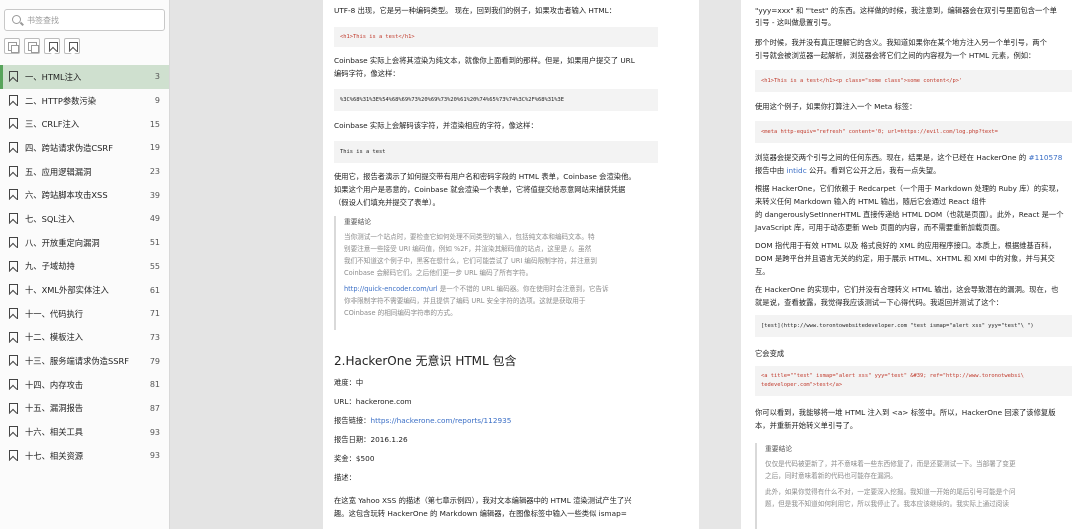  What do you see at coordinates (373, 401) in the screenshot?
I see `meta-url: URL：hackerone.com` at bounding box center [373, 401].